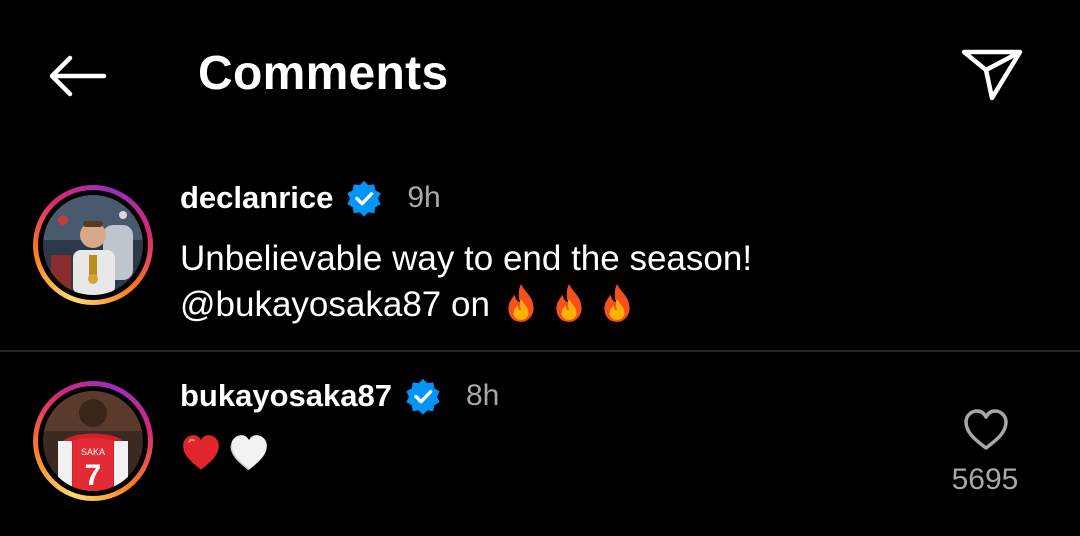  Describe the element at coordinates (248, 453) in the screenshot. I see `white-heart-emoji-icon` at that location.